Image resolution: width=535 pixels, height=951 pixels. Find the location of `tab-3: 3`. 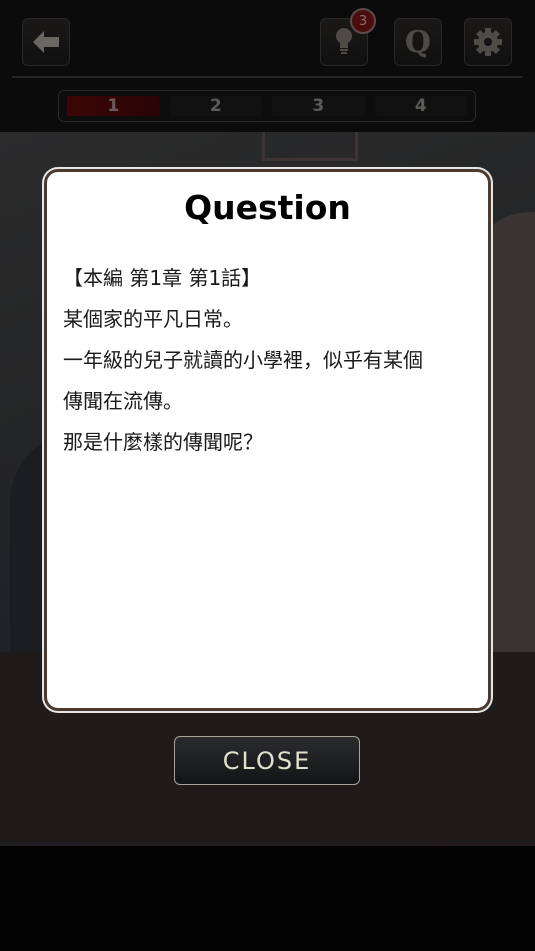

tab-3: 3 is located at coordinates (318, 106).